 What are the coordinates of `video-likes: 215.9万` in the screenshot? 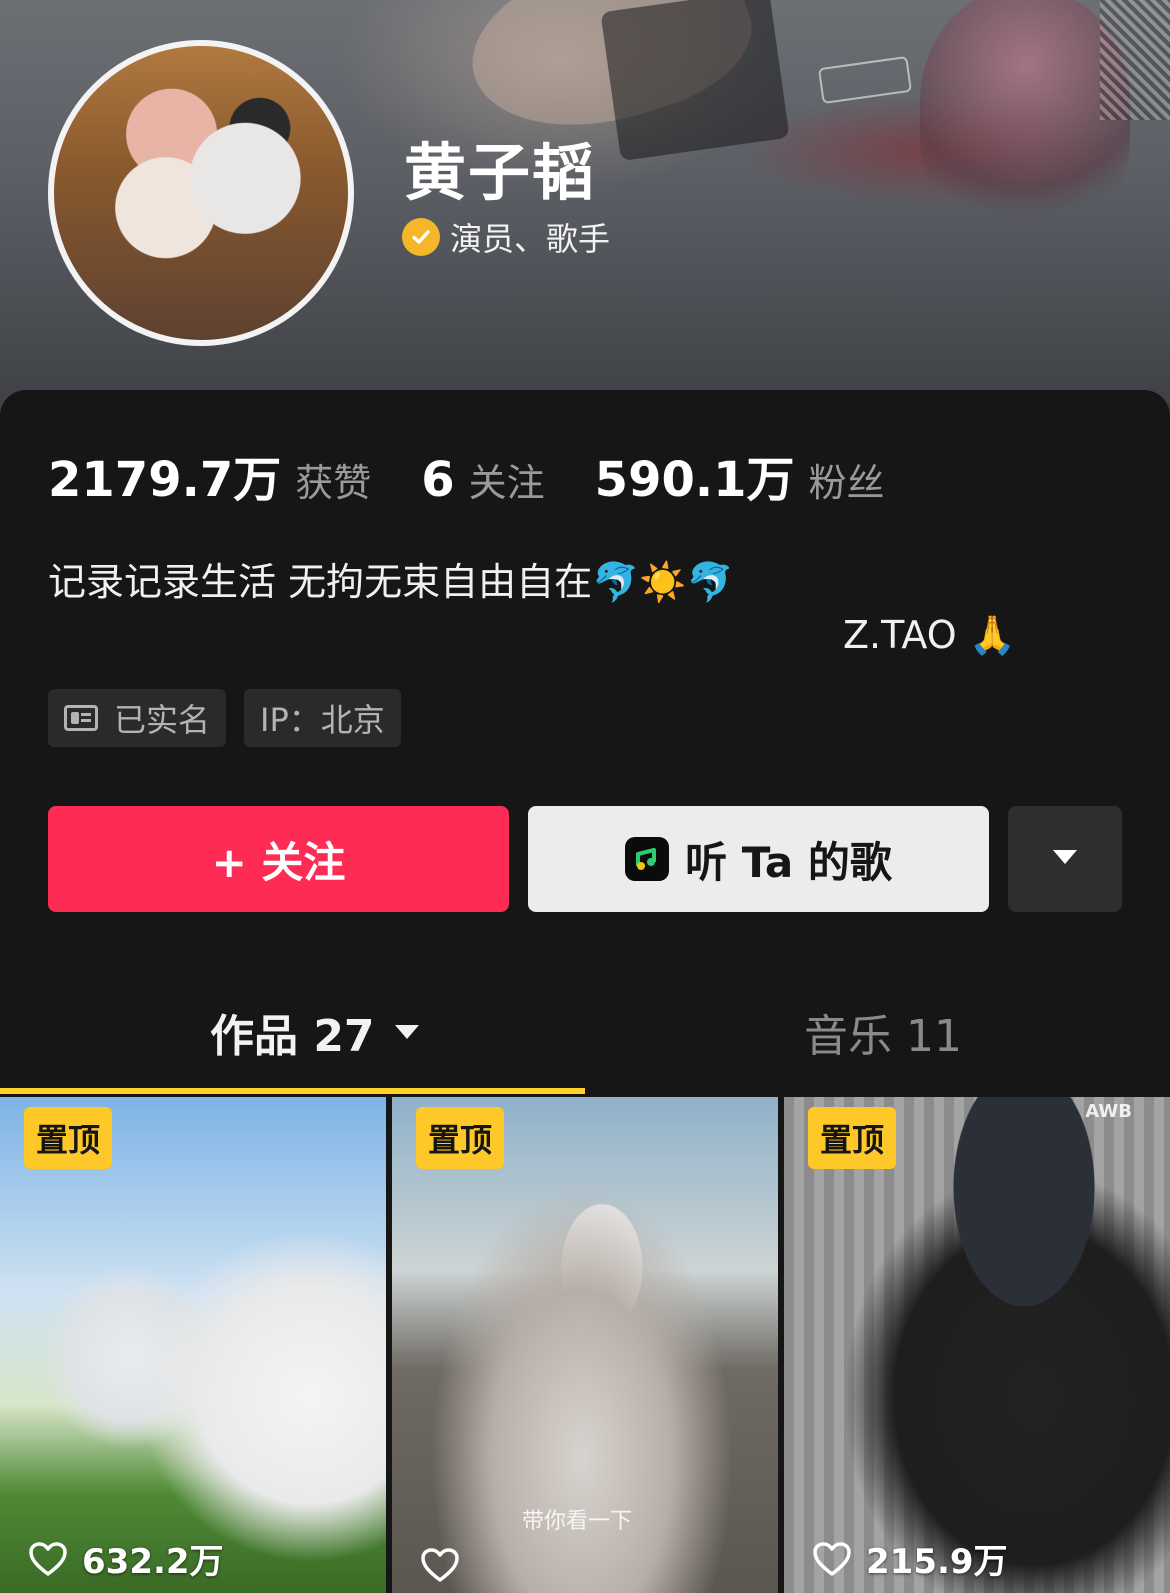 It's located at (910, 1558).